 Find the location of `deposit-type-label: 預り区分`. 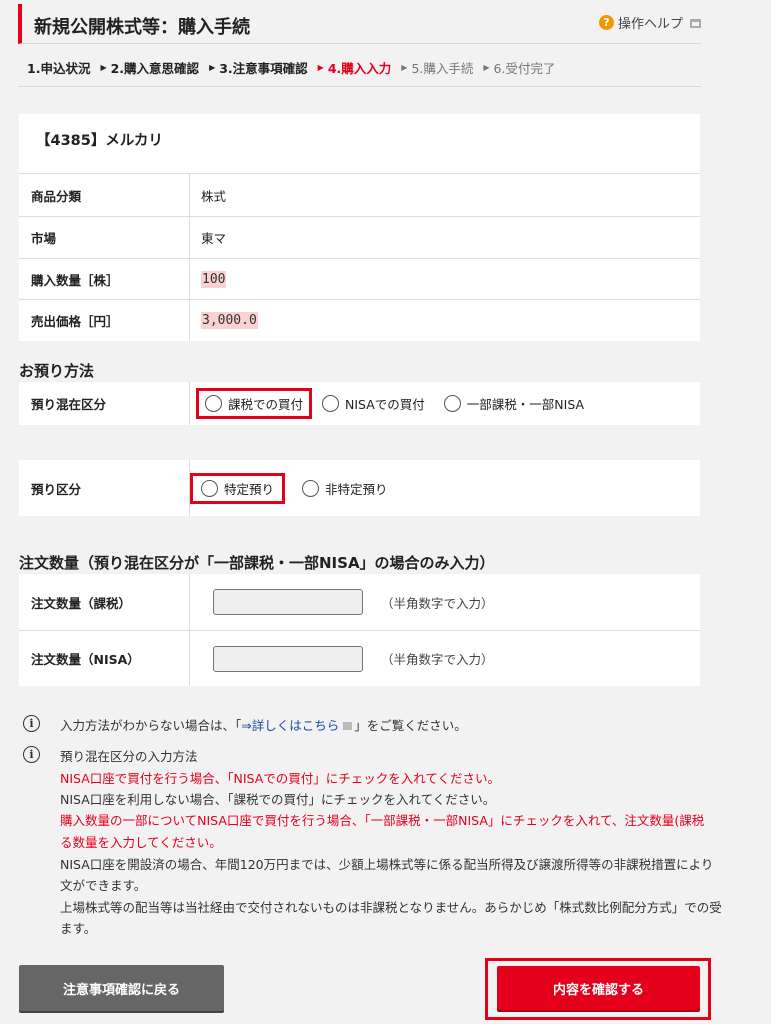

deposit-type-label: 預り区分 is located at coordinates (104, 488).